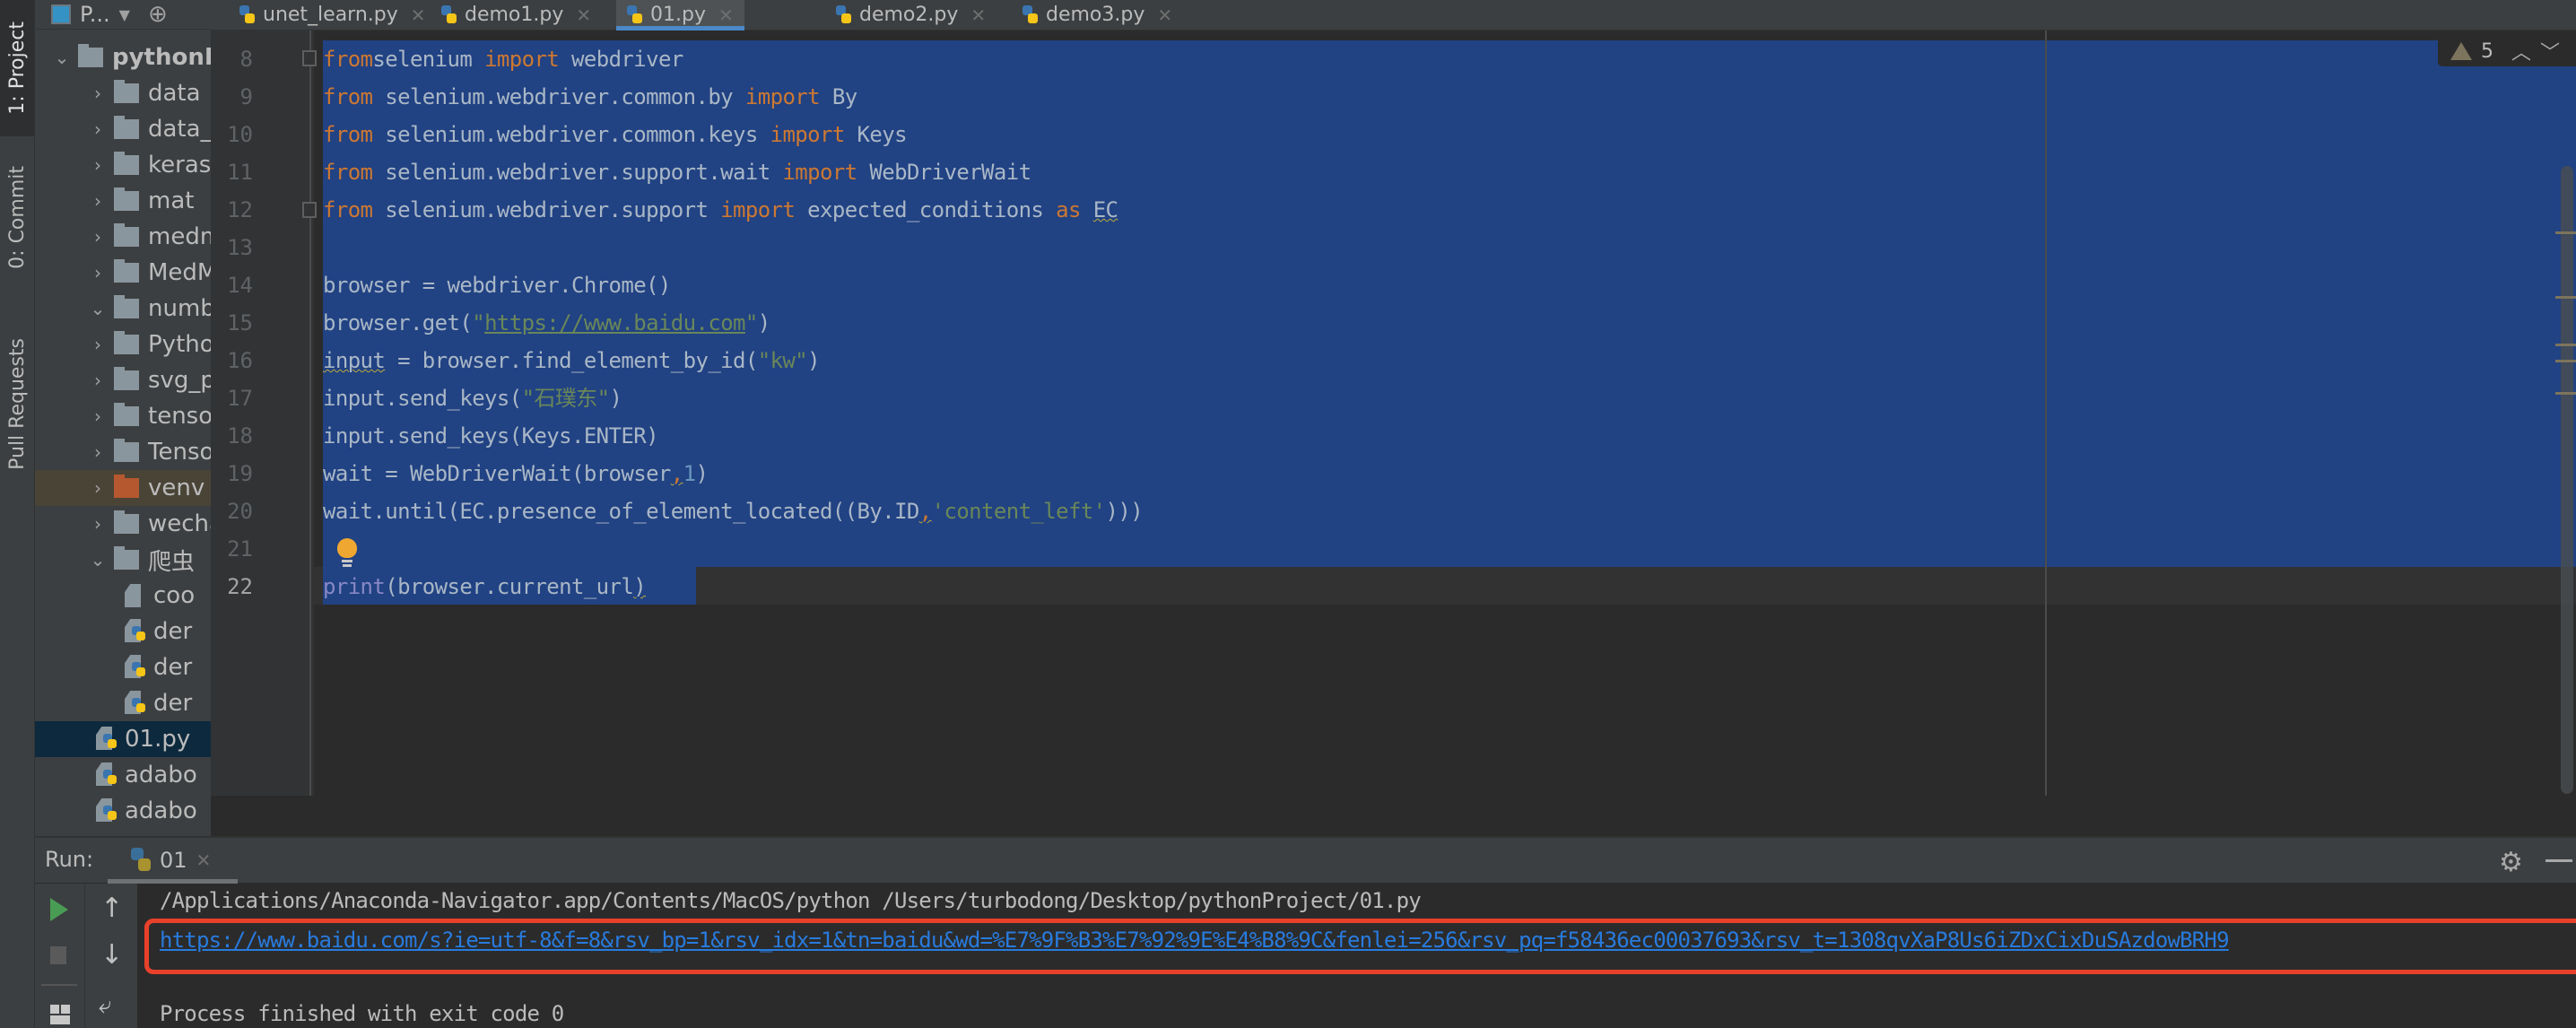 Image resolution: width=2576 pixels, height=1028 pixels. I want to click on code-line: input.send_keys("石璞东"), so click(472, 398).